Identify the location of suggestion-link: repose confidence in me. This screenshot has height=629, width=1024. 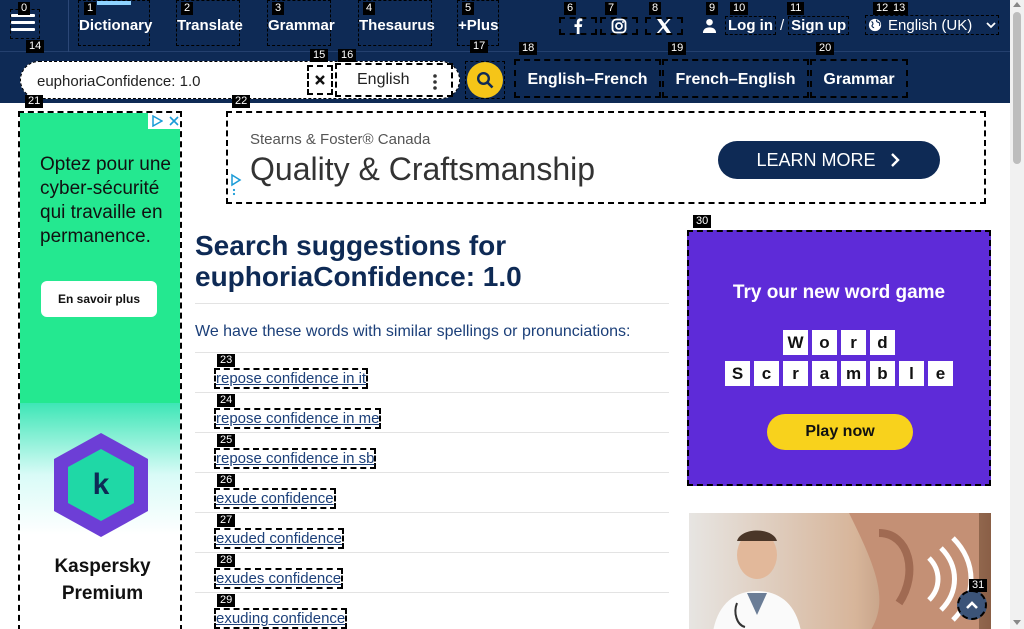
(298, 418).